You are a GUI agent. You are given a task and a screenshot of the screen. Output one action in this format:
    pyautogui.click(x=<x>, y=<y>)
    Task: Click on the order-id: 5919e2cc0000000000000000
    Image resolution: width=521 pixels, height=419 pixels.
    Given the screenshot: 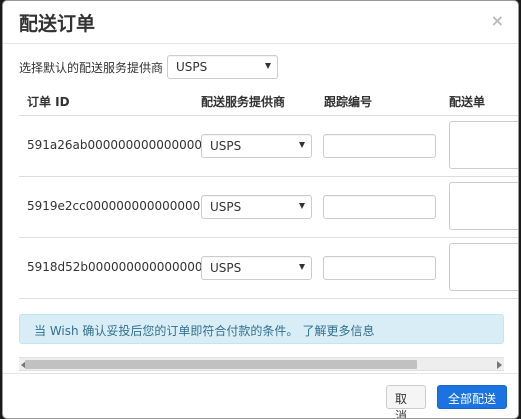 What is the action you would take?
    pyautogui.click(x=117, y=206)
    